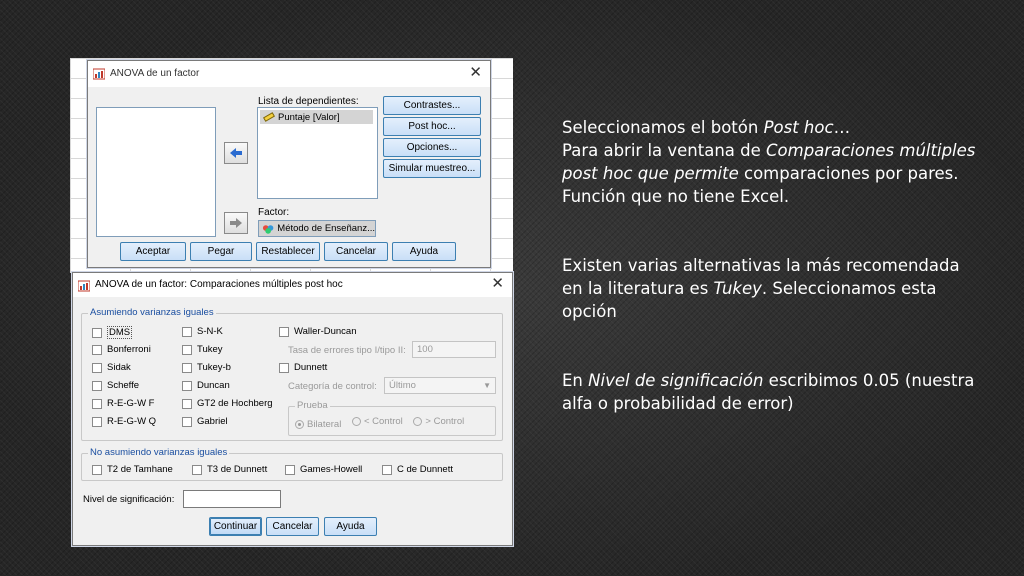 The width and height of the screenshot is (1024, 576). I want to click on checkbox-hochberg: GT2 de Hochberg, so click(227, 403).